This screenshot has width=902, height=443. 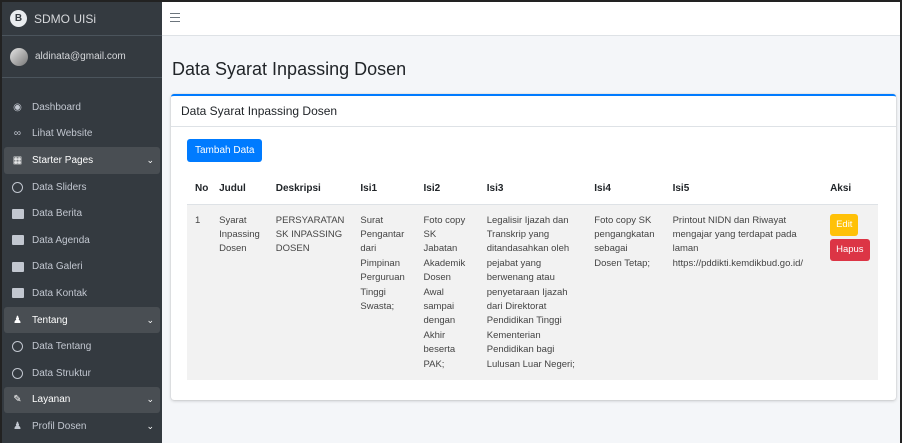 I want to click on cell-deskripsi: PERSYARATAN SK INPASSING DOSEN, so click(x=310, y=291).